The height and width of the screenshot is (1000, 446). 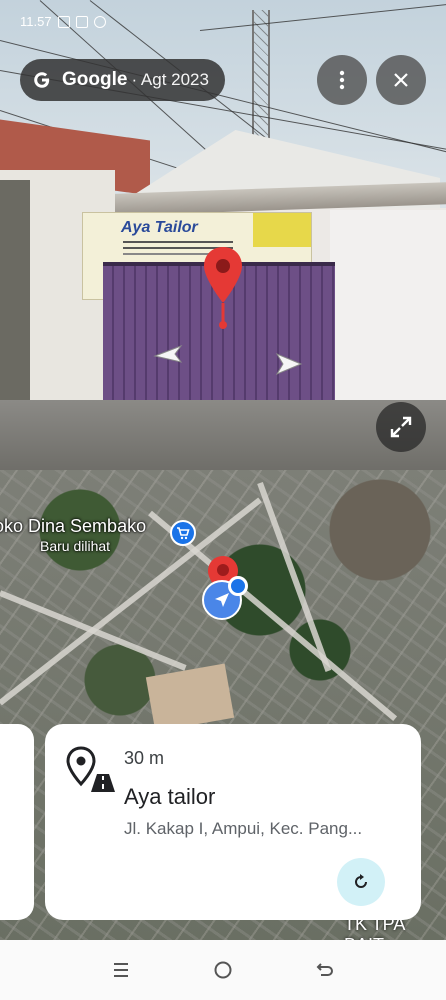 What do you see at coordinates (36, 21) in the screenshot?
I see `status-time: 11.57` at bounding box center [36, 21].